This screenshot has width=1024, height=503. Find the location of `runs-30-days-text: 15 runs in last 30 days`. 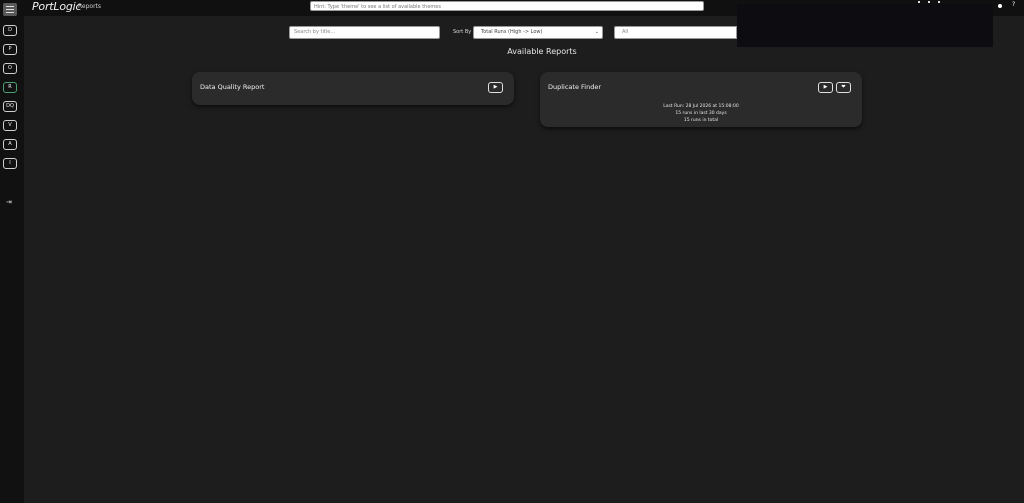

runs-30-days-text: 15 runs in last 30 days is located at coordinates (701, 113).